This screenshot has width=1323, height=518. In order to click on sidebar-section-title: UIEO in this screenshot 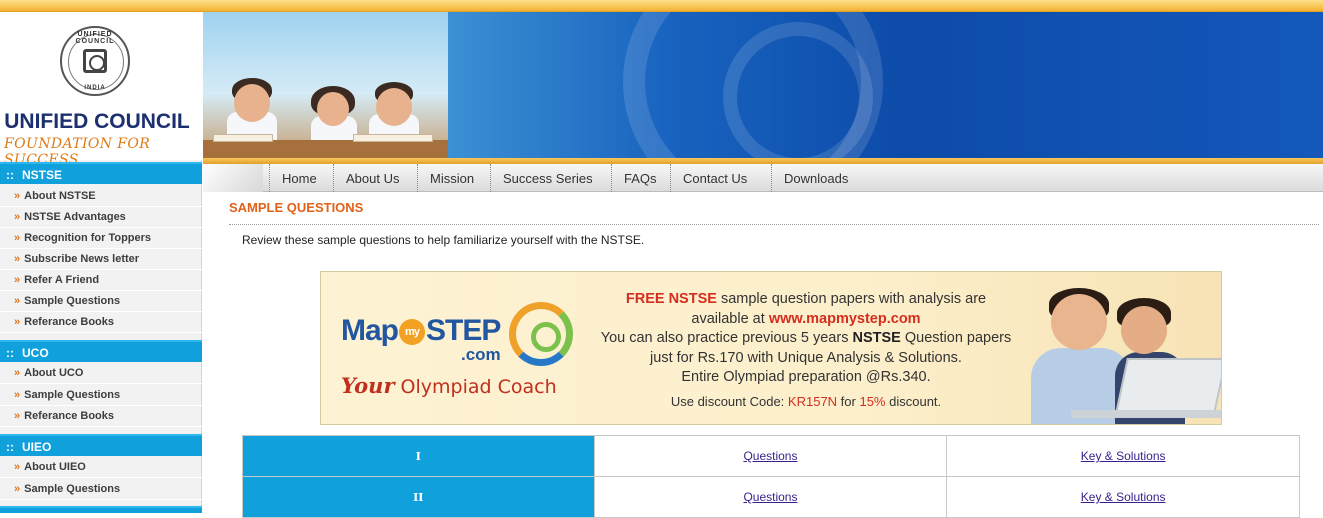, I will do `click(37, 447)`.